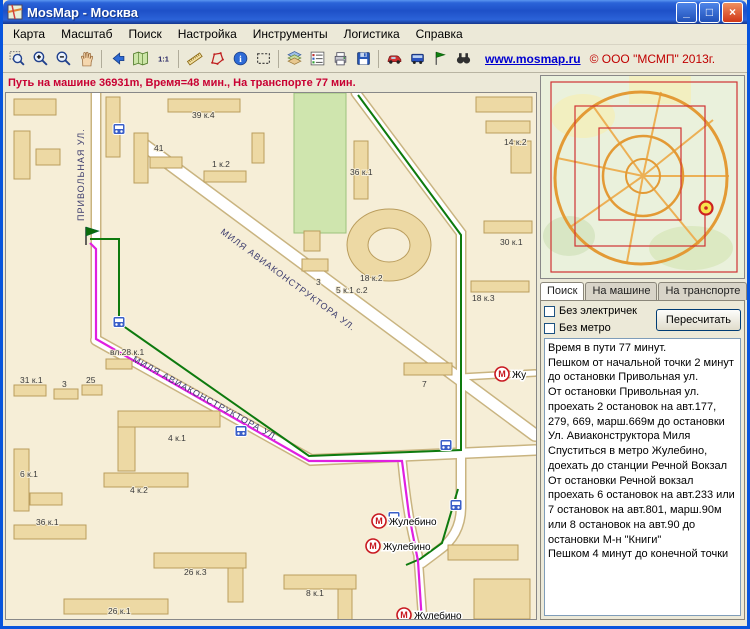  Describe the element at coordinates (31, 380) in the screenshot. I see `svg-text: 31 к.1` at that location.